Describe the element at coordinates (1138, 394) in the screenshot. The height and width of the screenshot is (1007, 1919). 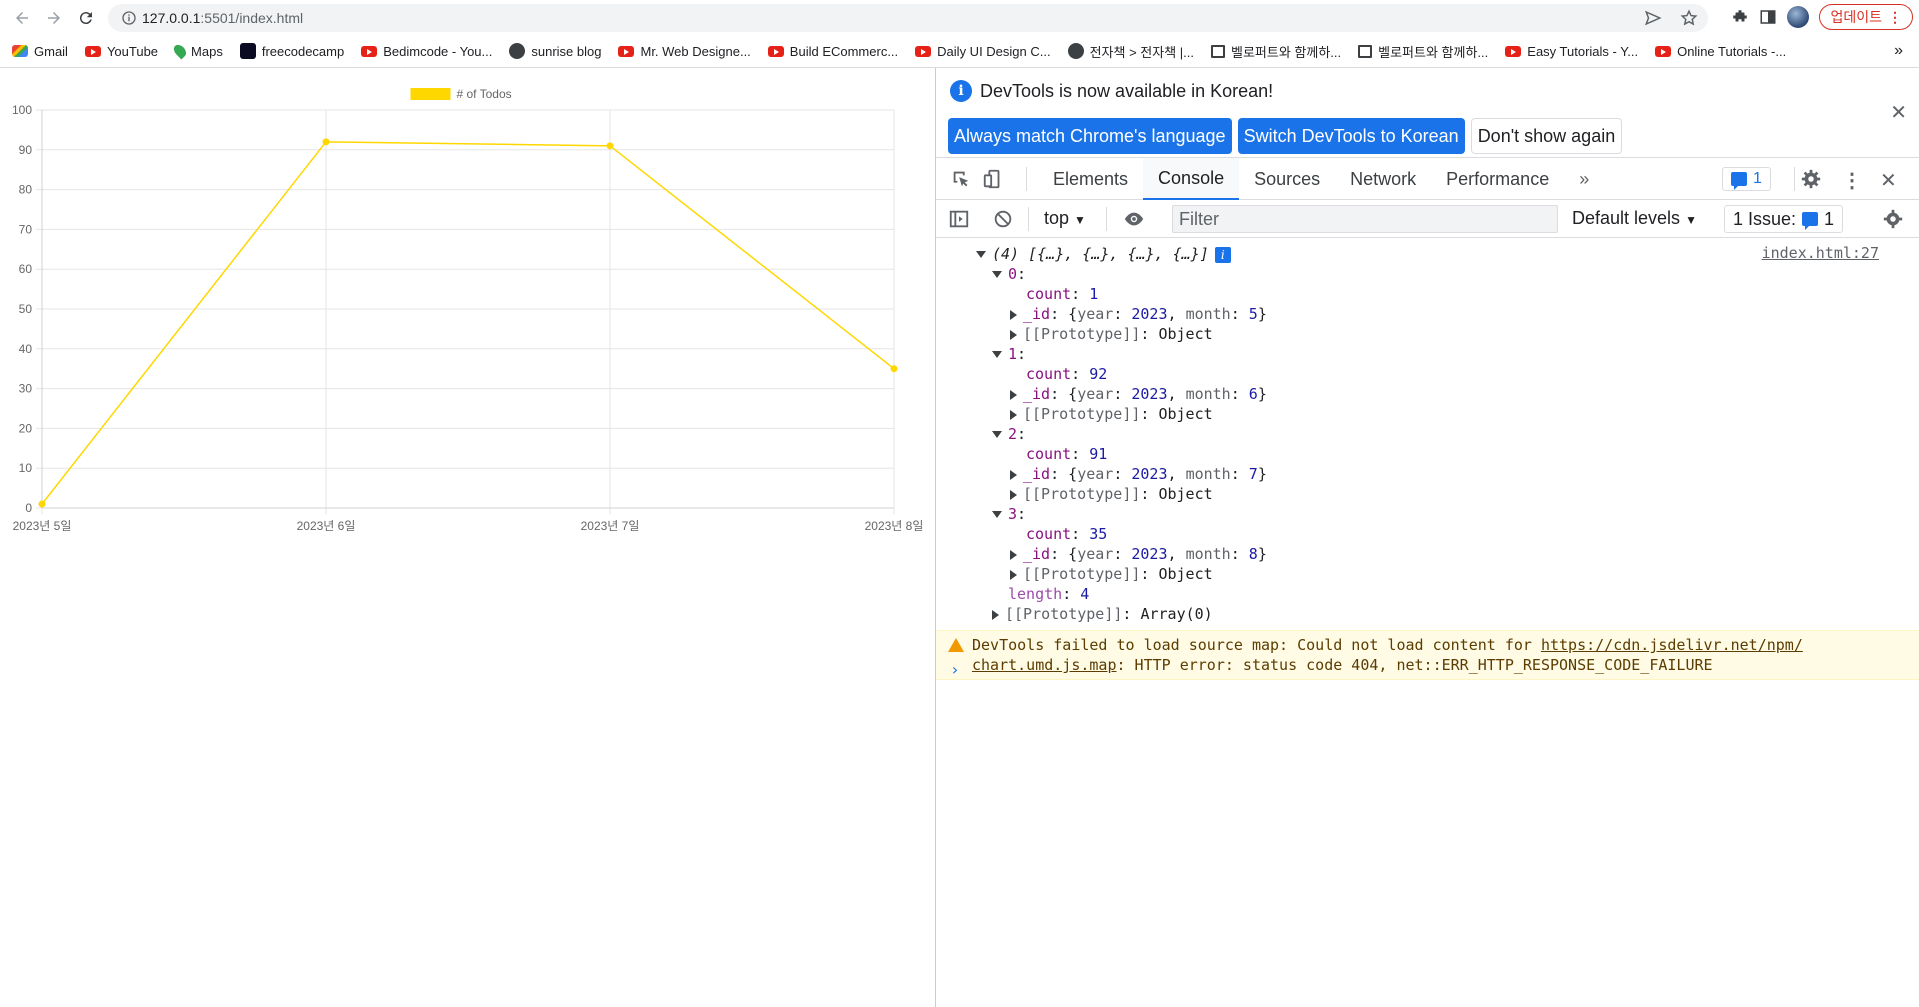
I see `prop-id: _id: {year: 2023, month: 6}` at that location.